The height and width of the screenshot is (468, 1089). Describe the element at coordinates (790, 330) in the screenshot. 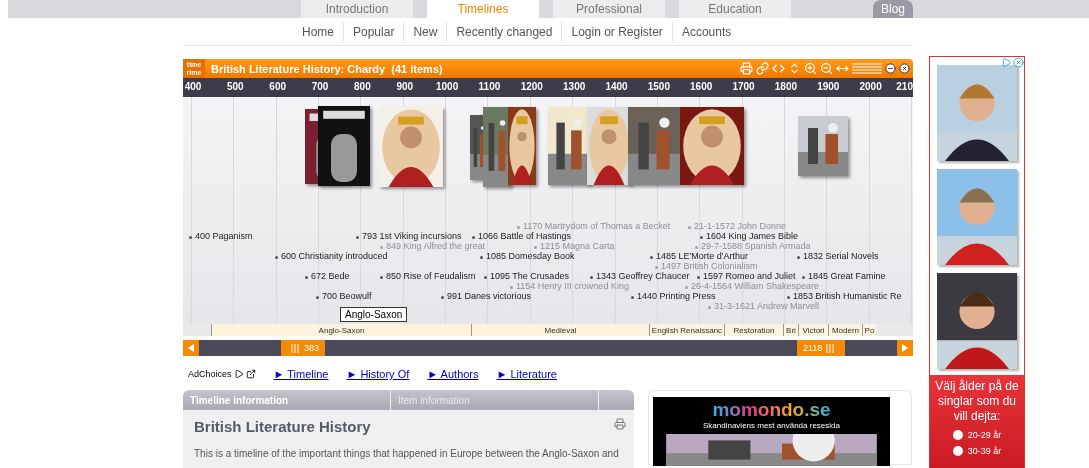

I see `era-band: Bri` at that location.